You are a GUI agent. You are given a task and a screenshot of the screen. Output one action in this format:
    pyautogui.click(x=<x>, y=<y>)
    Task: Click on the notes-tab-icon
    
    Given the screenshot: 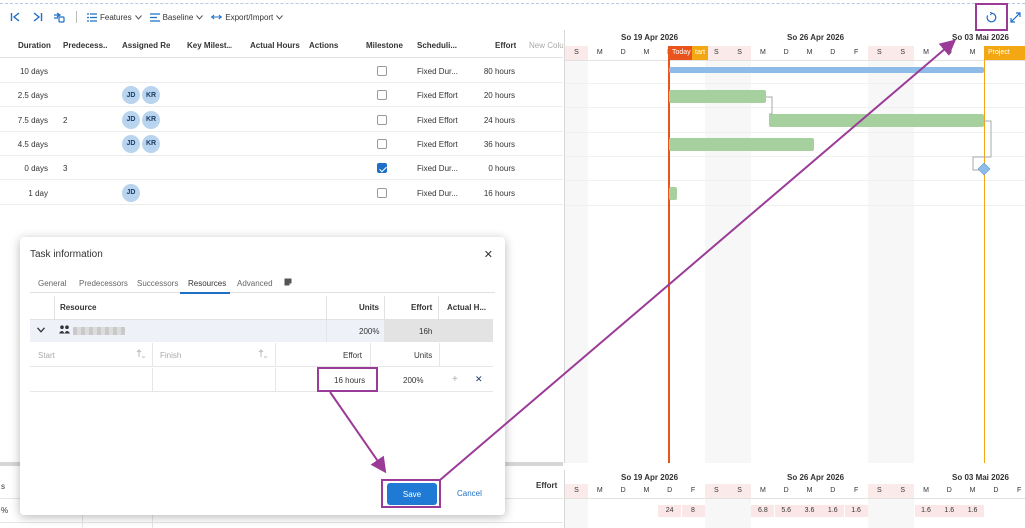 What is the action you would take?
    pyautogui.click(x=288, y=283)
    